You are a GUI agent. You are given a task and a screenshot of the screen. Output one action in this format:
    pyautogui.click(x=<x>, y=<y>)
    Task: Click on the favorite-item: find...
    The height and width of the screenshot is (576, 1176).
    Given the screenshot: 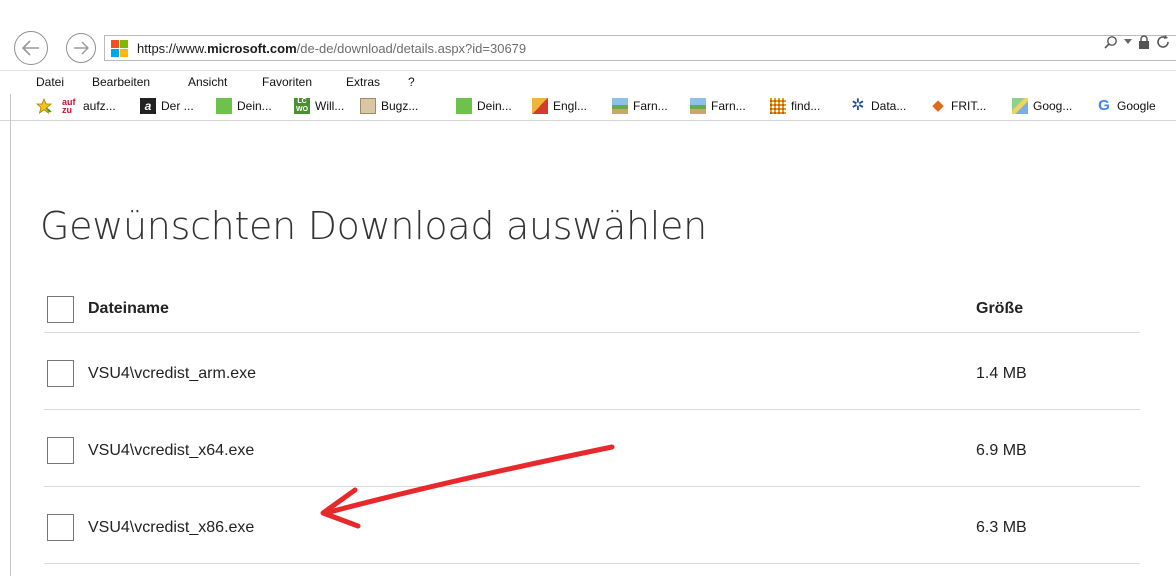 What is the action you would take?
    pyautogui.click(x=795, y=106)
    